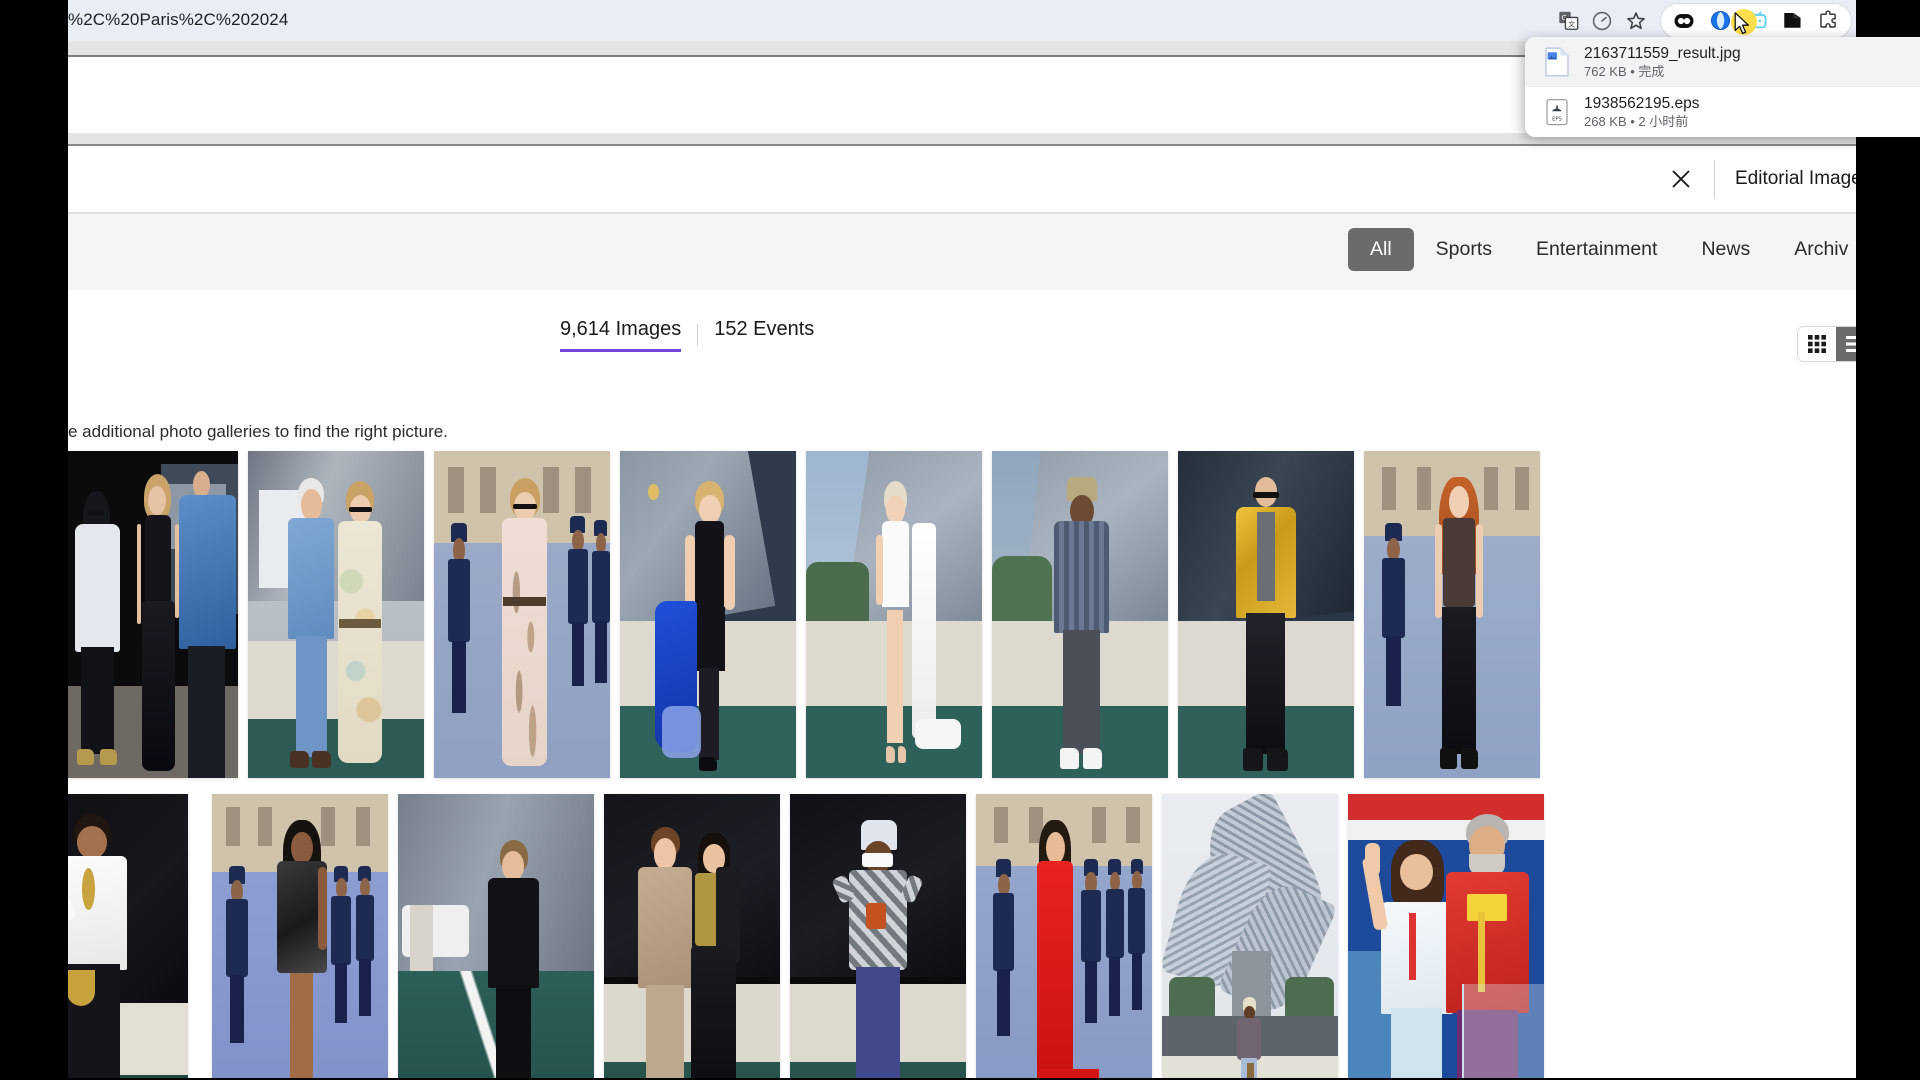 The image size is (1920, 1080). I want to click on tab-sports: Sports, so click(1464, 249).